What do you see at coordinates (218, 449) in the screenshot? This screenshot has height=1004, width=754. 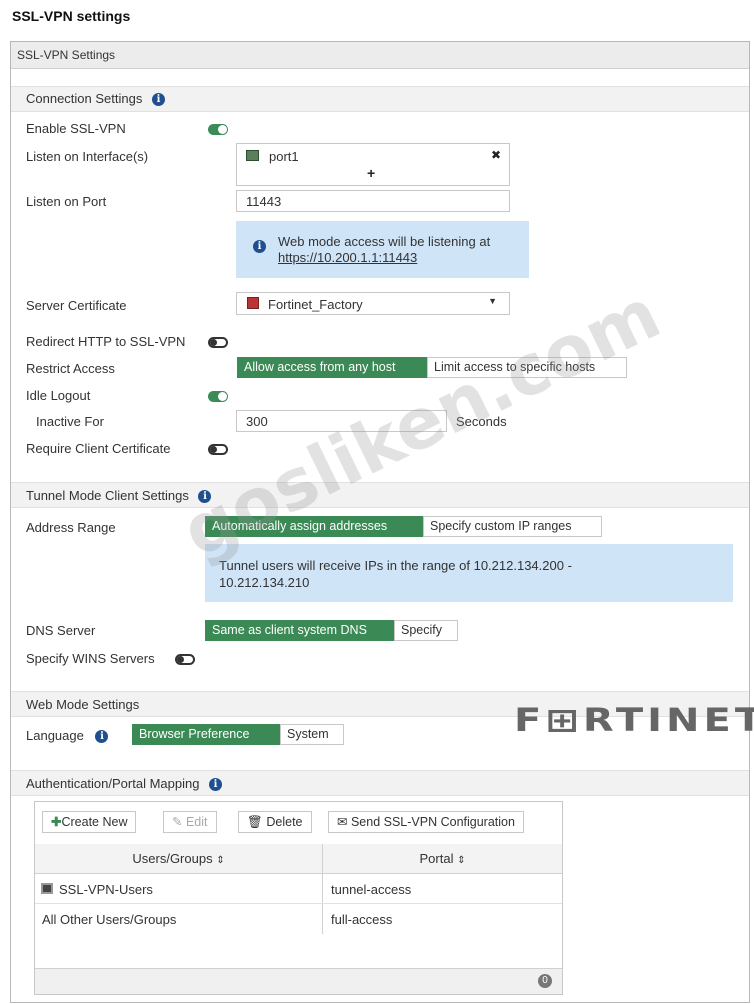 I see `require-client-cert-toggle` at bounding box center [218, 449].